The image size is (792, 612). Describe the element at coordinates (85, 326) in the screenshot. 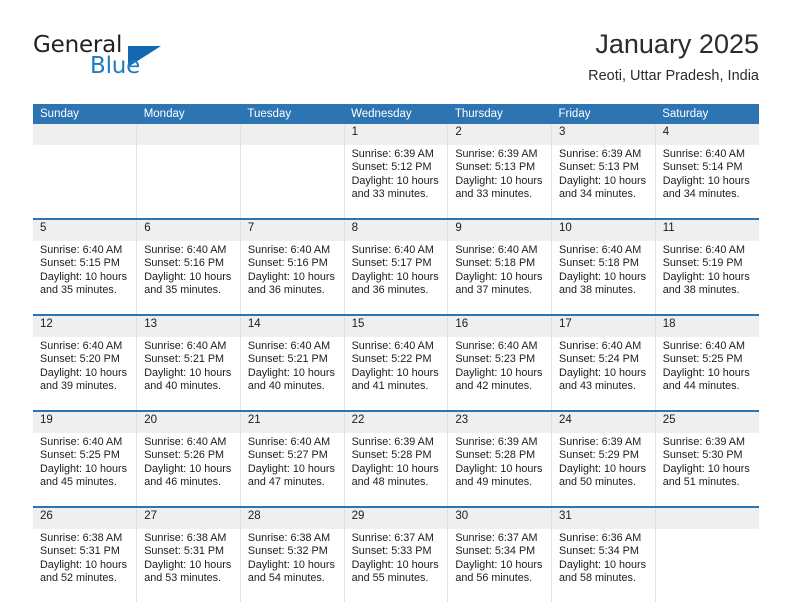

I see `day-number-12: 12` at that location.